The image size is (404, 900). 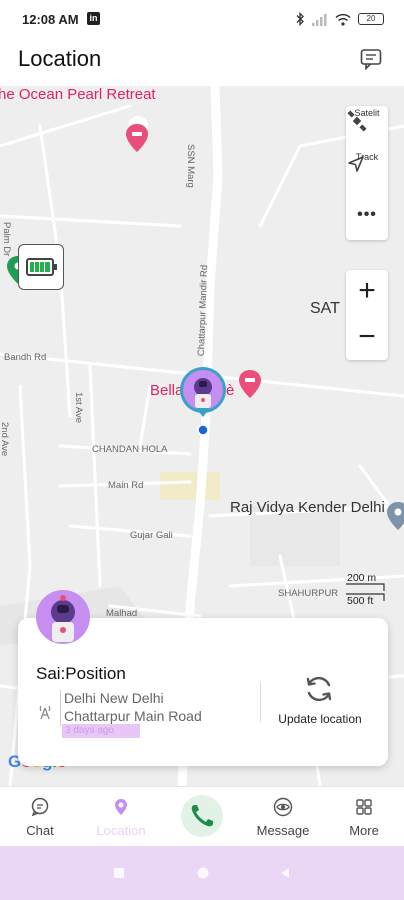 I want to click on road-label-gujar-gali: Gujar Gali, so click(x=151, y=535).